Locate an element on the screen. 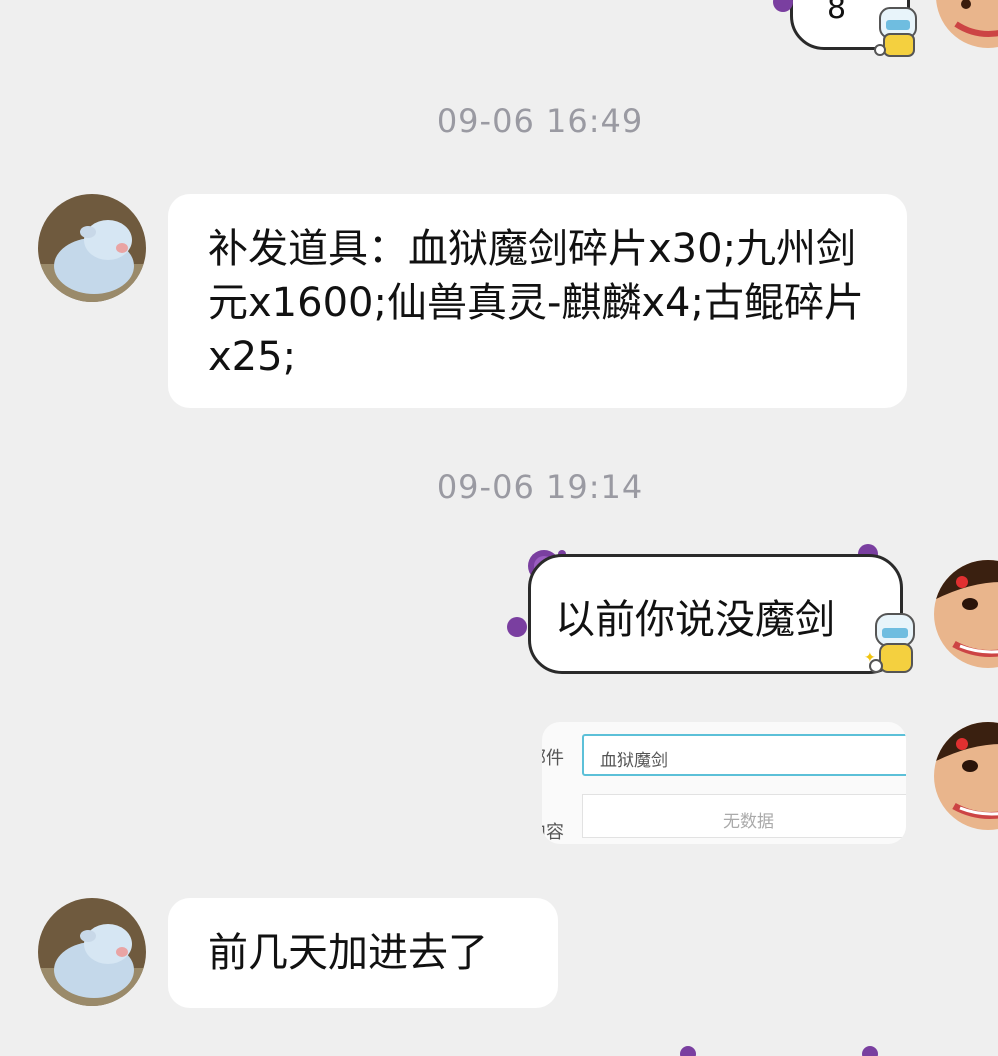 Image resolution: width=998 pixels, height=1056 pixels. search-input: 血狱魔剑 is located at coordinates (744, 755).